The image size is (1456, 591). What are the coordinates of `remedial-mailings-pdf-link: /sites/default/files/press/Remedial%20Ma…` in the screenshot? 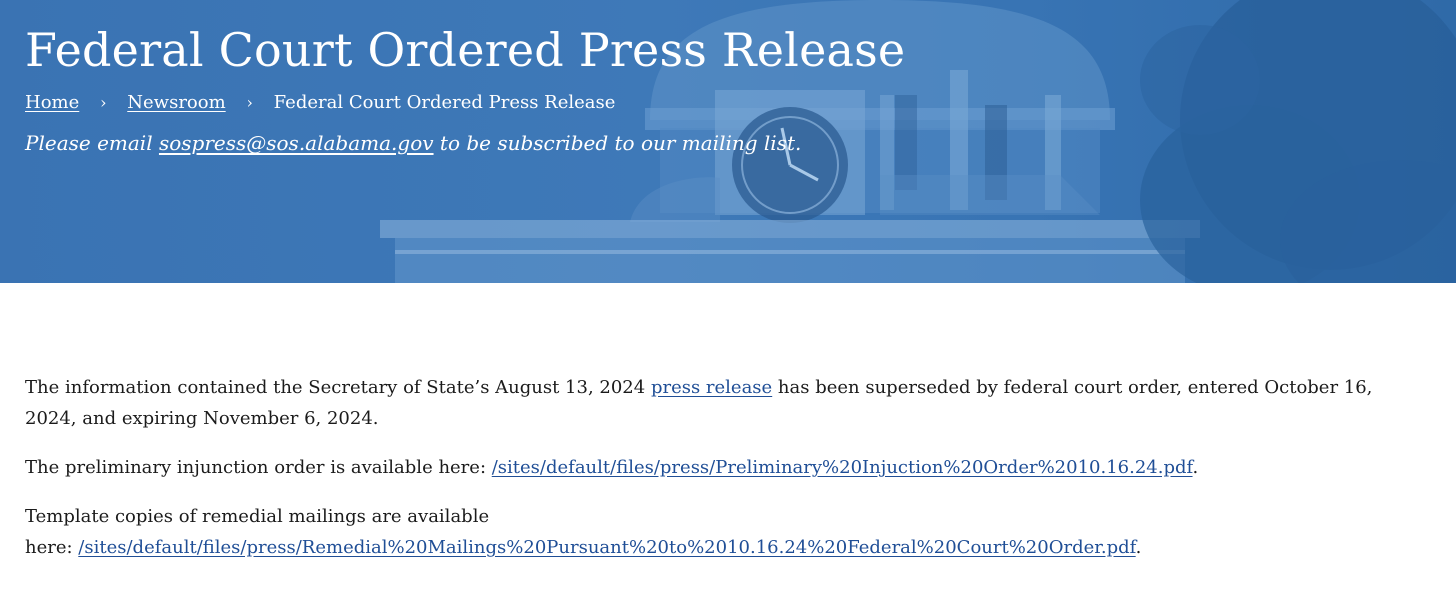 It's located at (606, 547).